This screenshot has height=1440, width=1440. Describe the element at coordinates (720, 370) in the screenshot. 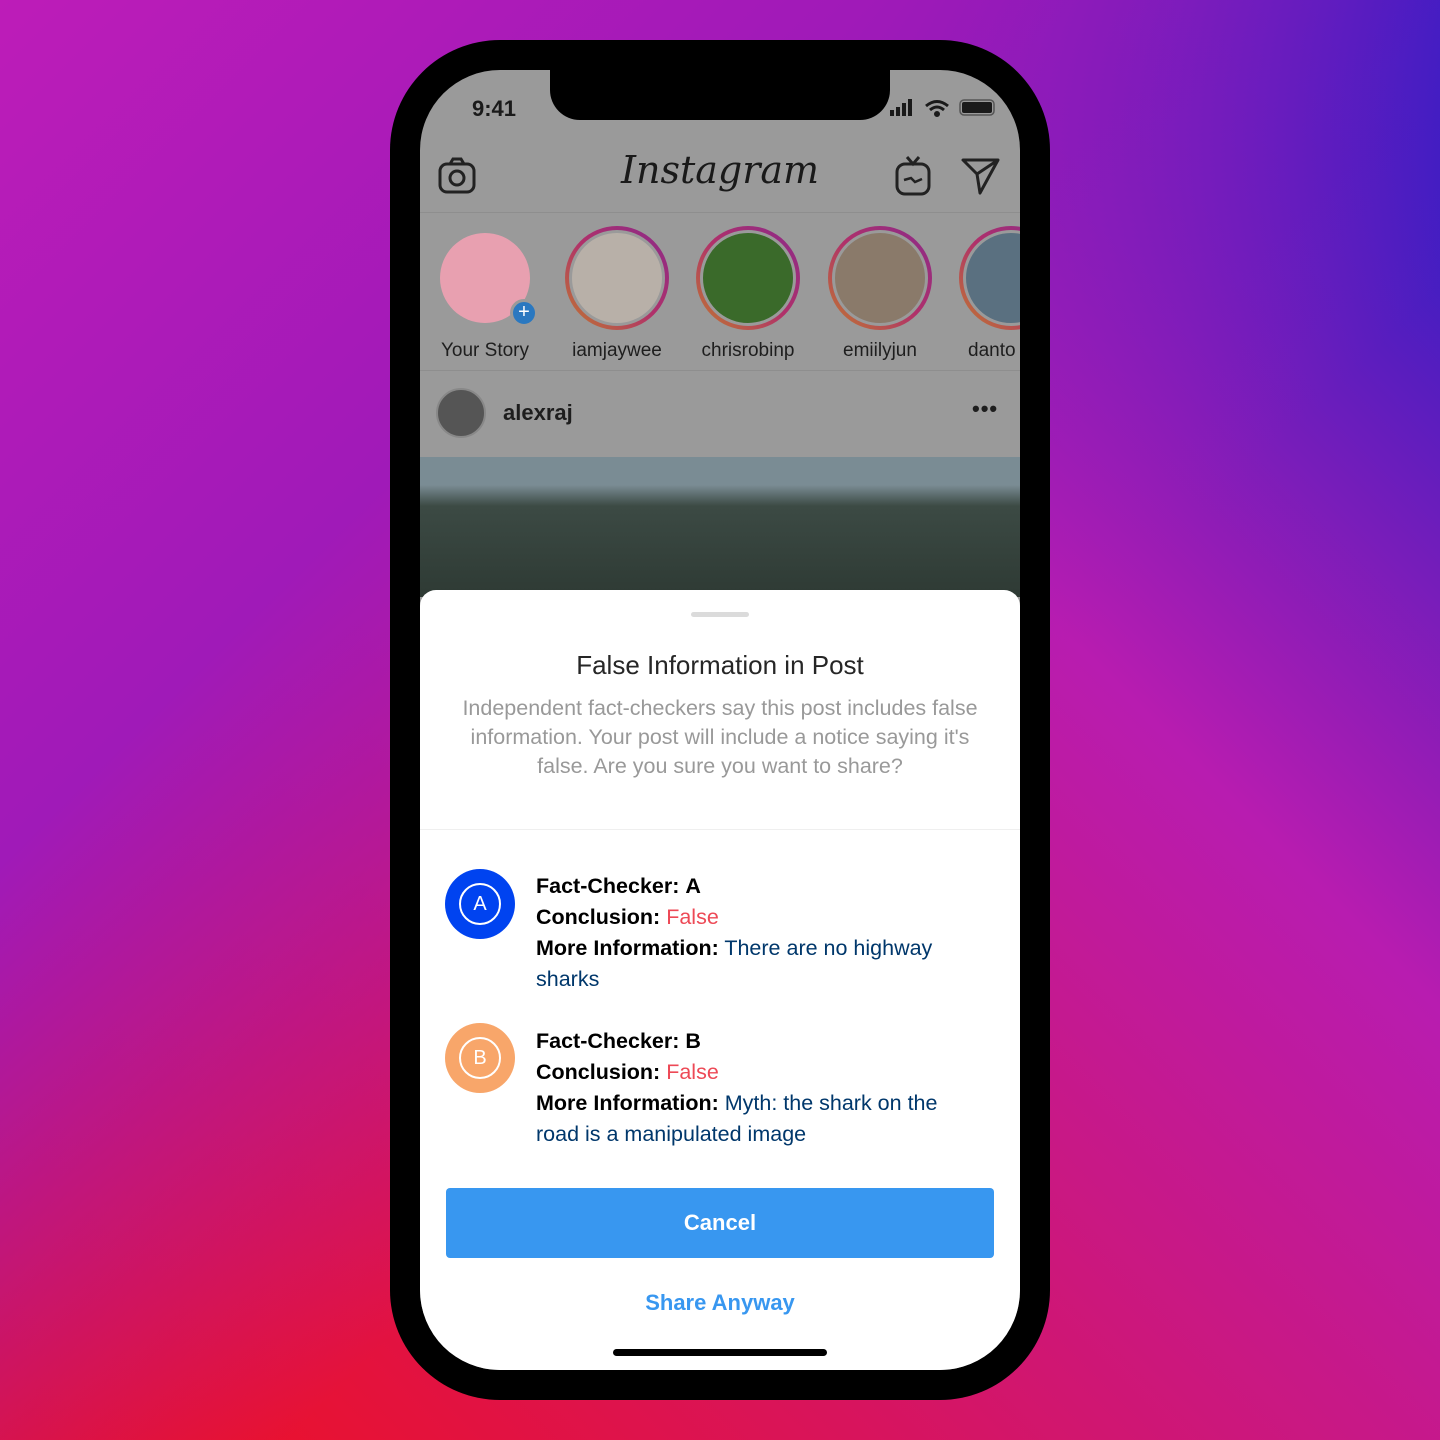

I see `stories-divider` at that location.